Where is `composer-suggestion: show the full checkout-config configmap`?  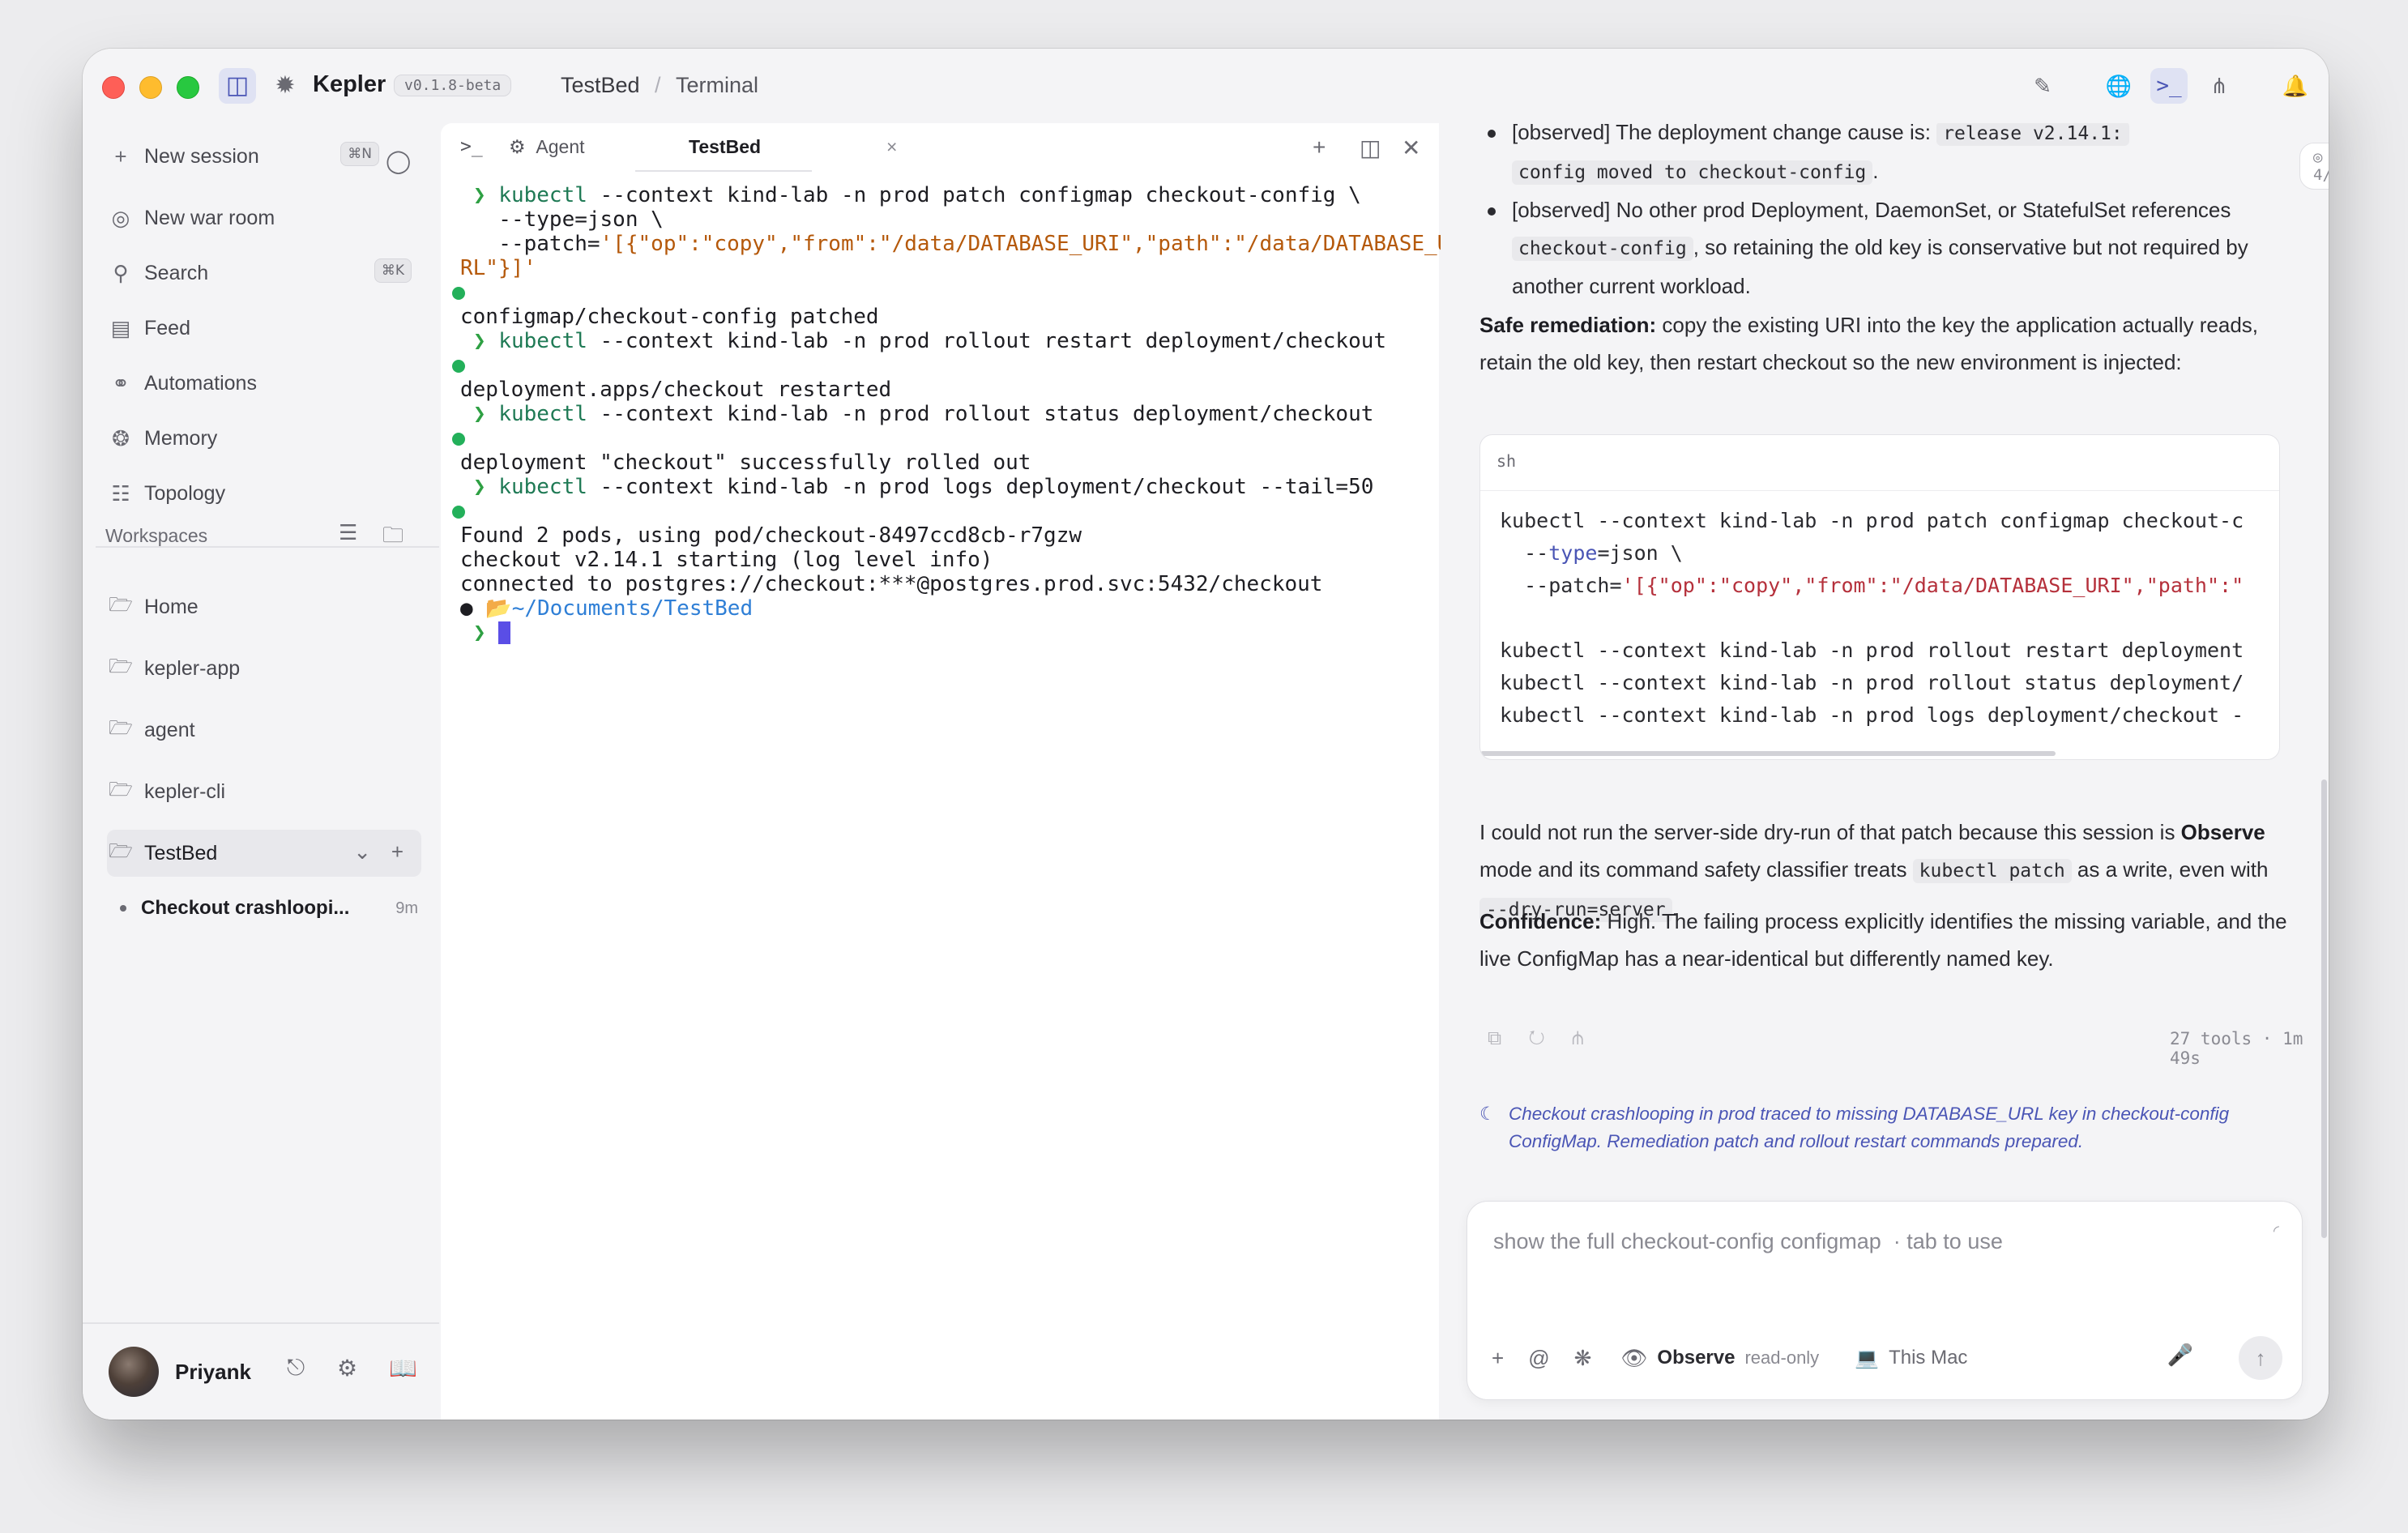 composer-suggestion: show the full checkout-config configmap is located at coordinates (1687, 1241).